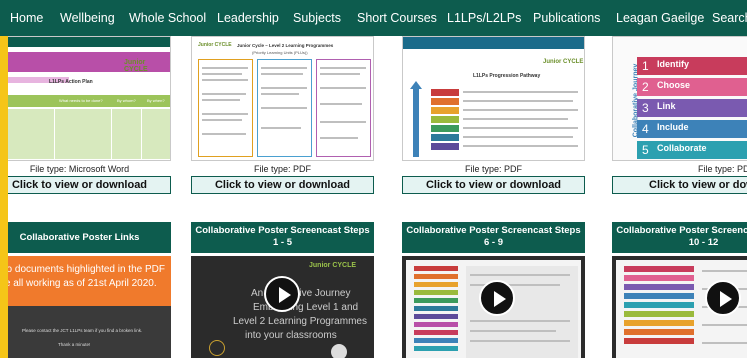 Image resolution: width=747 pixels, height=358 pixels. I want to click on thumb-column-c: By when?, so click(156, 100).